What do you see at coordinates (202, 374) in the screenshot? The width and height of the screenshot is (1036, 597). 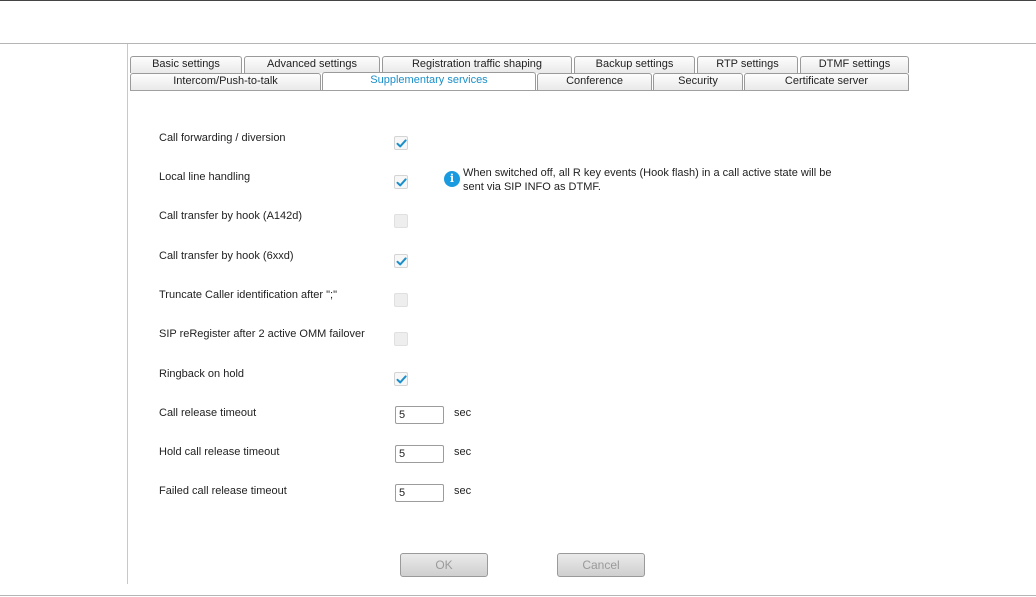 I see `ringback-on-hold-label: Ringback on hold` at bounding box center [202, 374].